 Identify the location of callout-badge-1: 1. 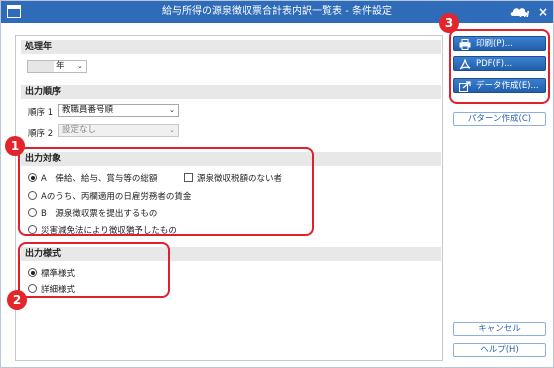
(15, 146).